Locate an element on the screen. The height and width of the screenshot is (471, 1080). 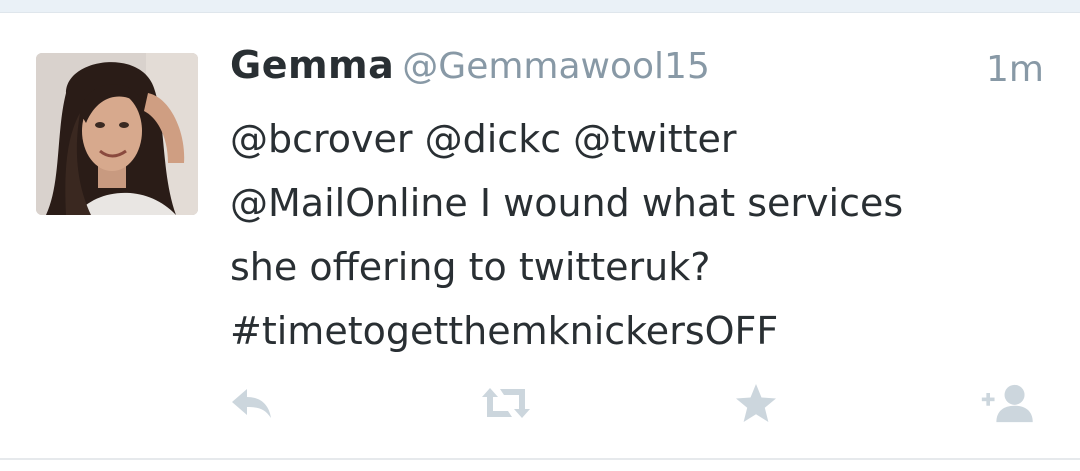
top-bar is located at coordinates (540, 6).